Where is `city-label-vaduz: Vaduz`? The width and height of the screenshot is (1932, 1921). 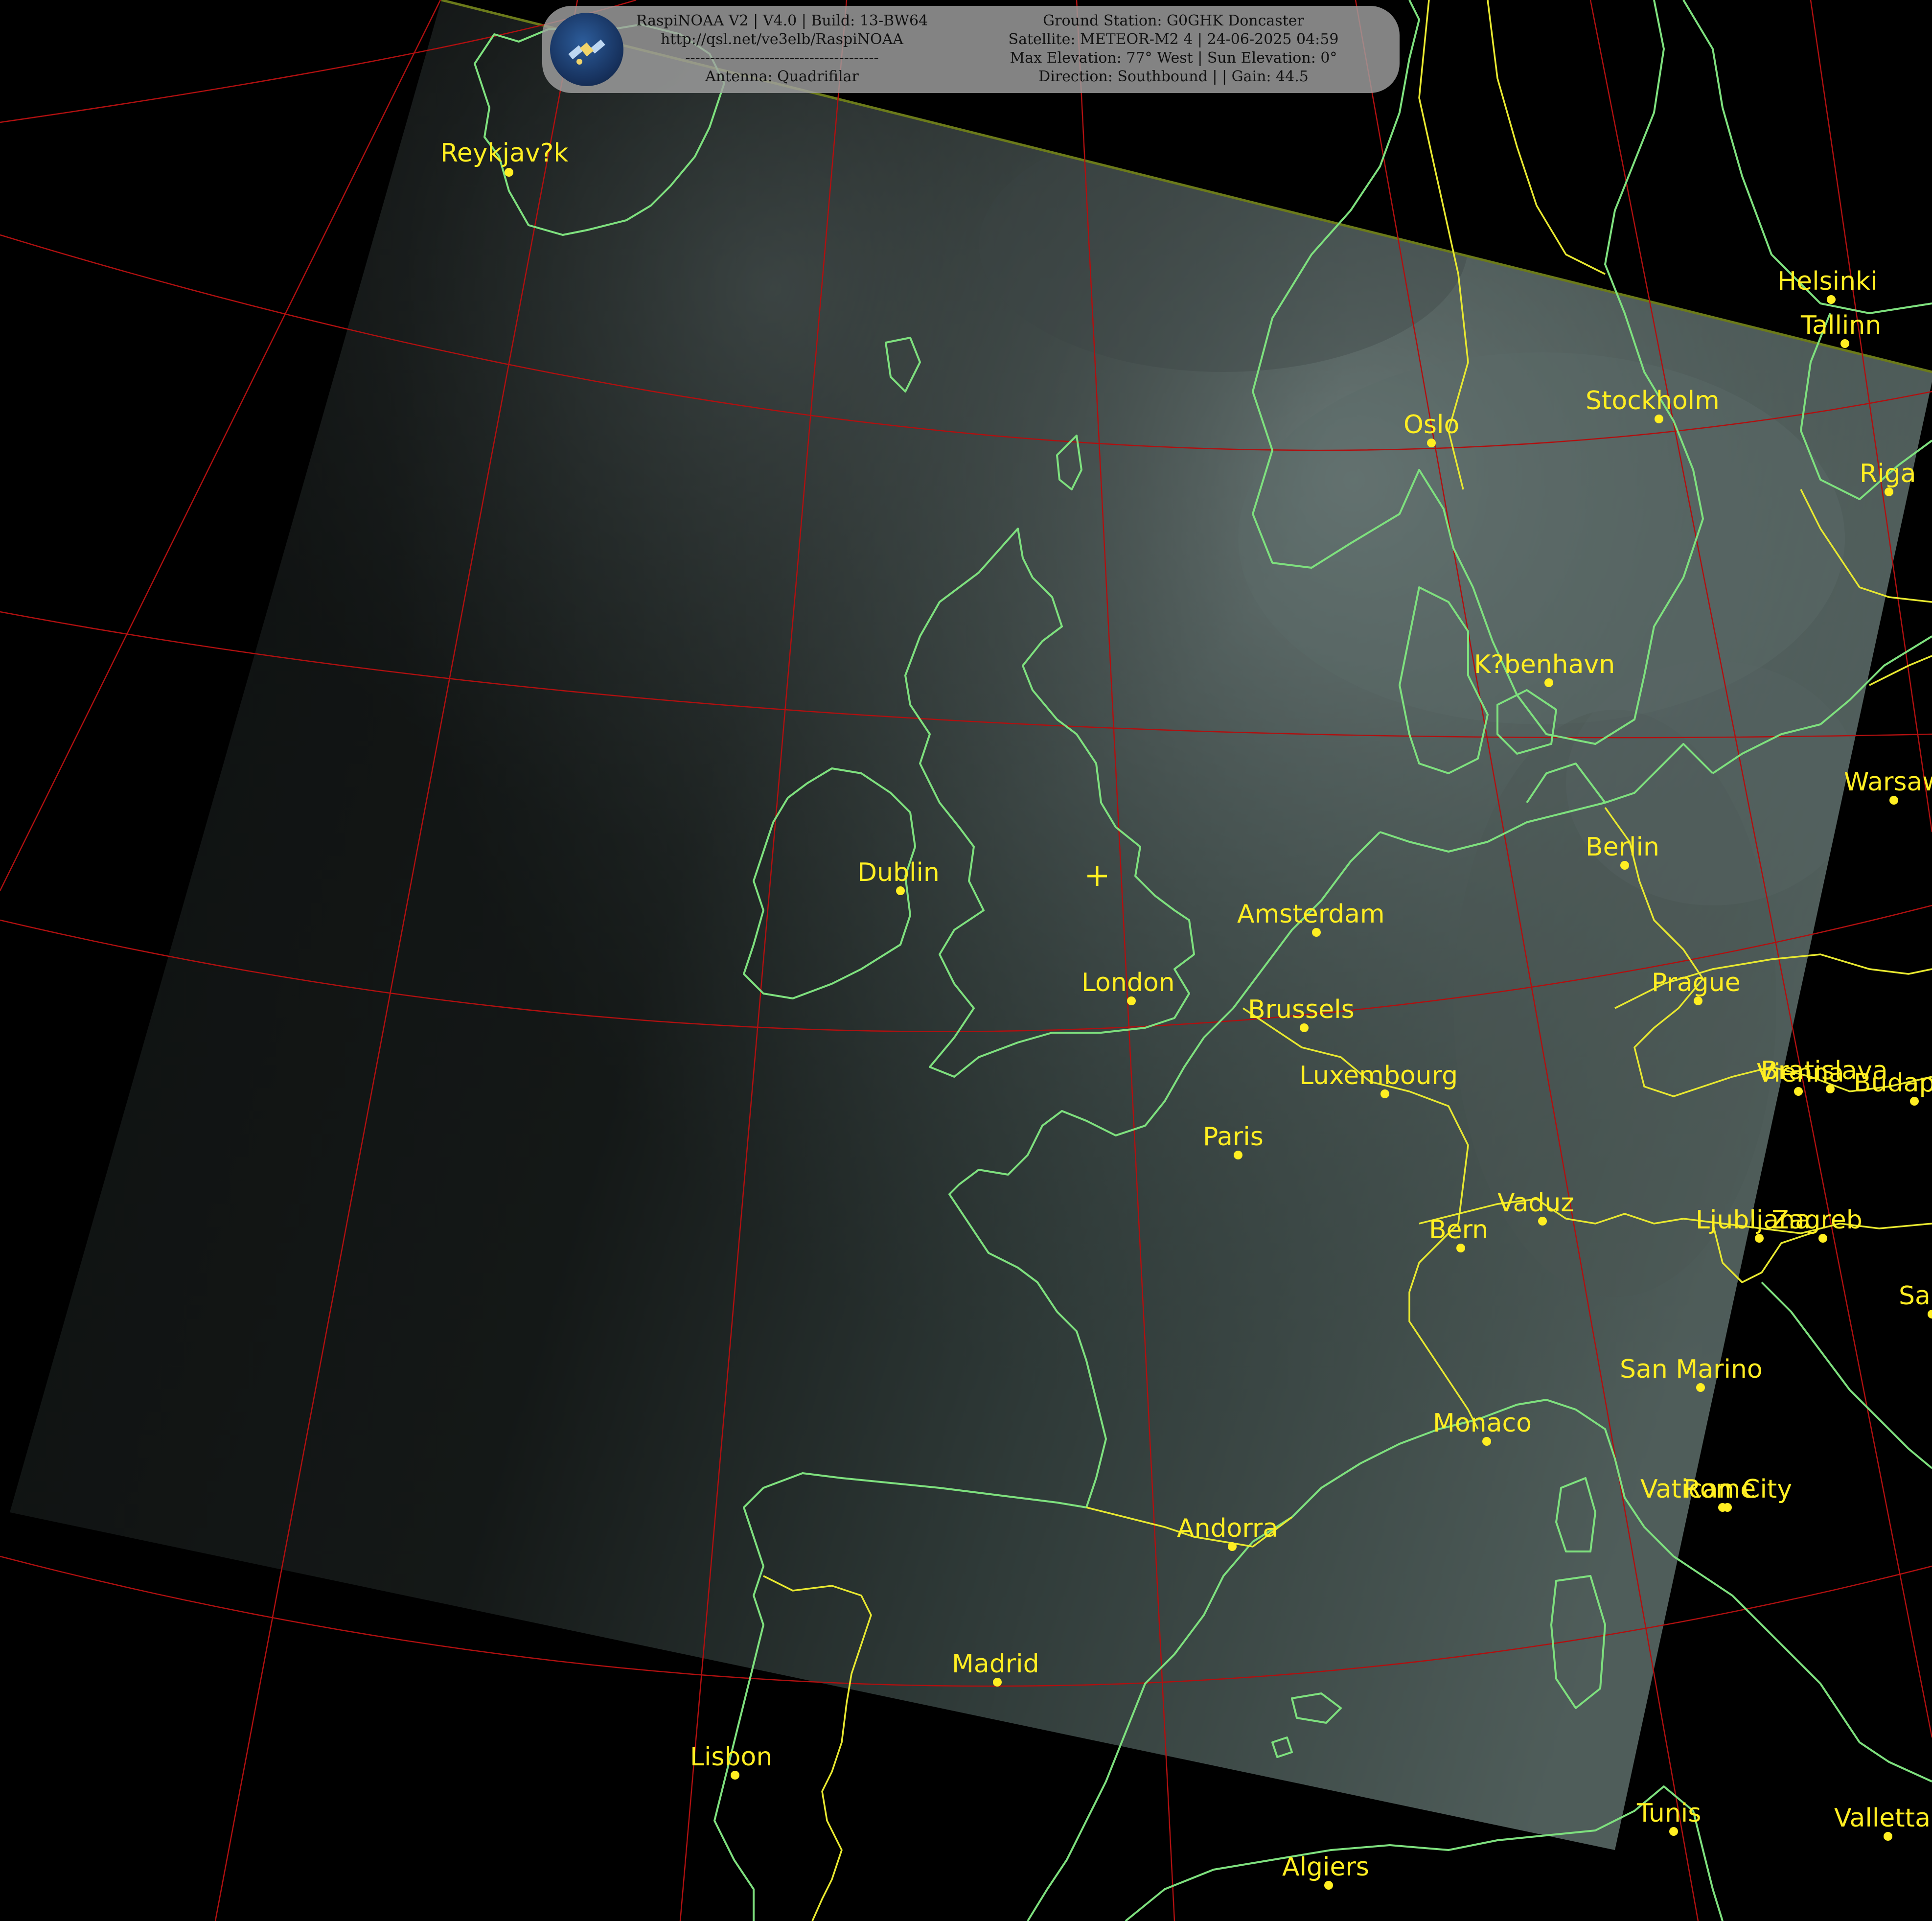
city-label-vaduz: Vaduz is located at coordinates (1535, 1203).